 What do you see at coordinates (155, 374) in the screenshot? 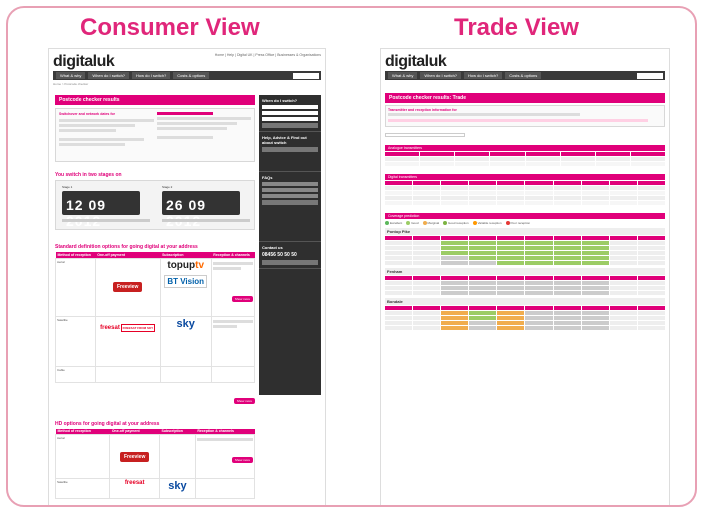
I see `table-row: Cable` at bounding box center [155, 374].